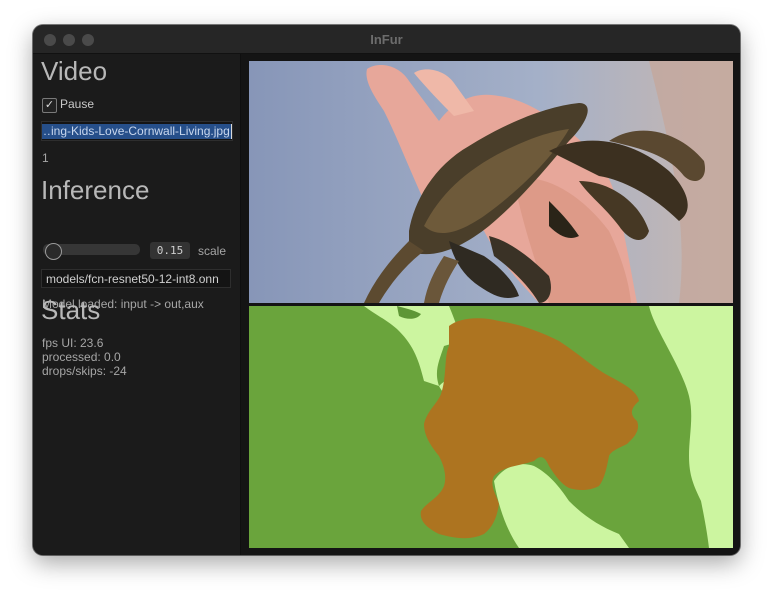 The width and height of the screenshot is (774, 597). I want to click on model-path-input: models/fcn-resnet50-12-int8.onn, so click(136, 278).